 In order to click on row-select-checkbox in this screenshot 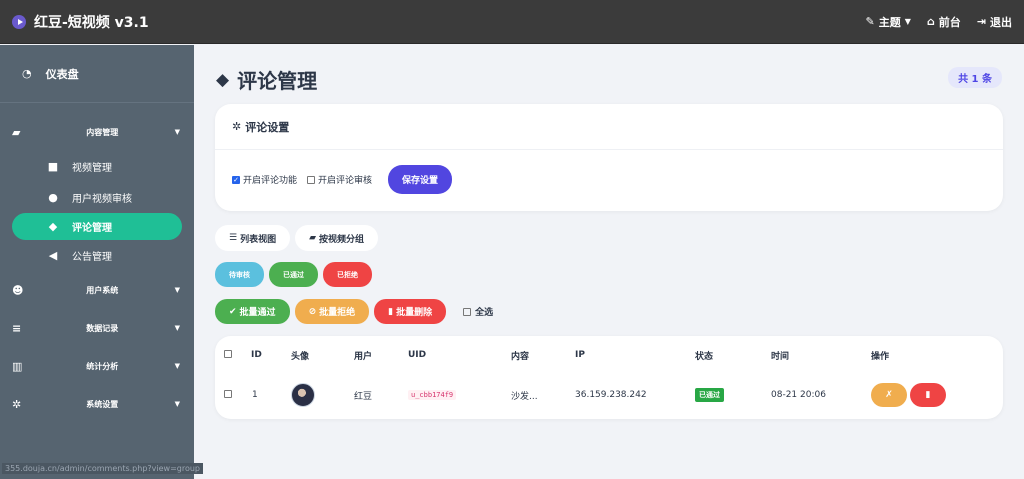, I will do `click(228, 395)`.